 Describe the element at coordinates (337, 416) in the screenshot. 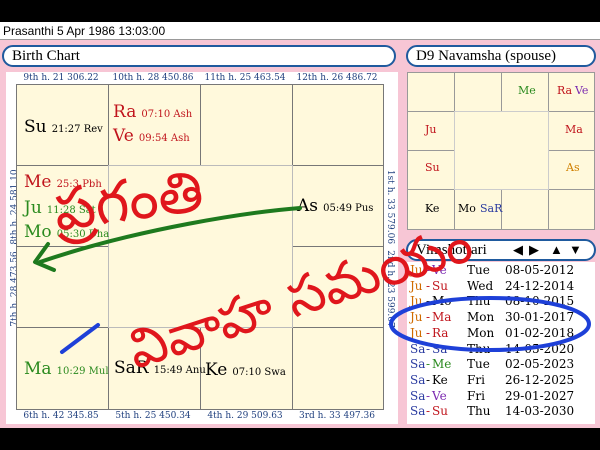

I see `house-3-label: 3rd h. 33 497.36` at that location.